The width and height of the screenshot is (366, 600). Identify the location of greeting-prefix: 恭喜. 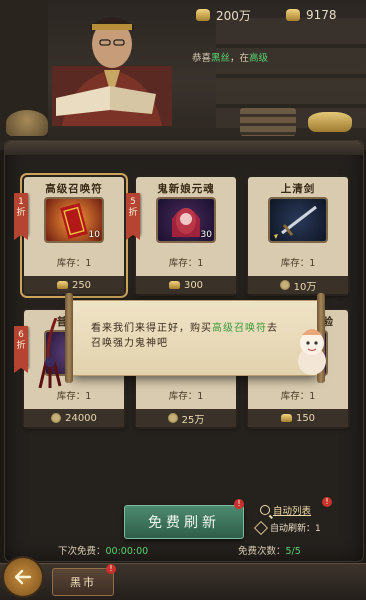
(202, 58).